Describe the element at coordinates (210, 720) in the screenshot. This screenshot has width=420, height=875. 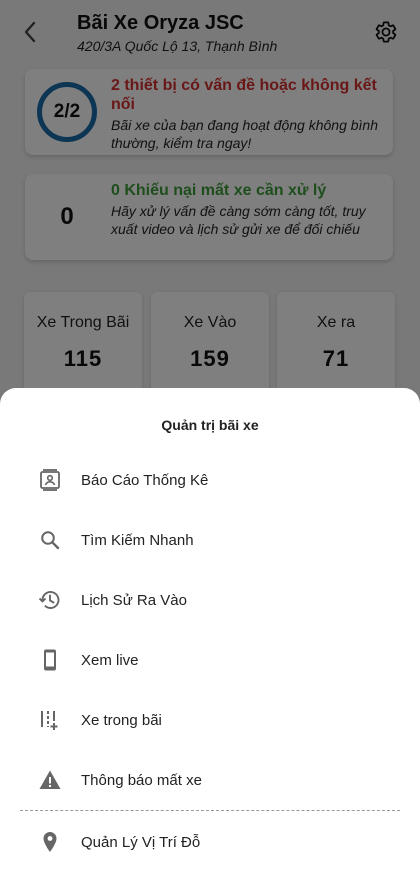
I see `menu-item-vehicles-in-lot: Xe trong bãi` at that location.